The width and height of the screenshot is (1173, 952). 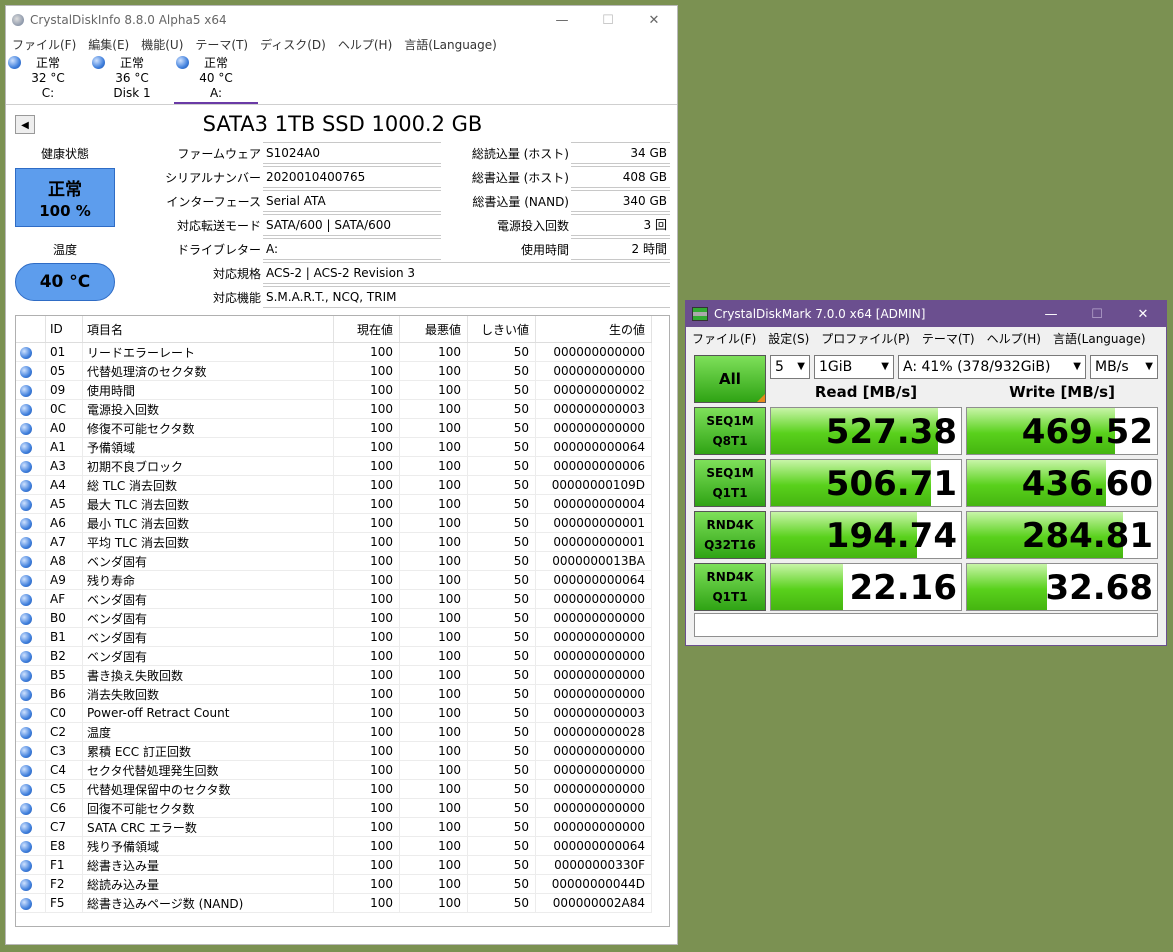 What do you see at coordinates (334, 504) in the screenshot?
I see `smart-row: A5 最大 TLC 消去回数 100 100 50 000000000004` at bounding box center [334, 504].